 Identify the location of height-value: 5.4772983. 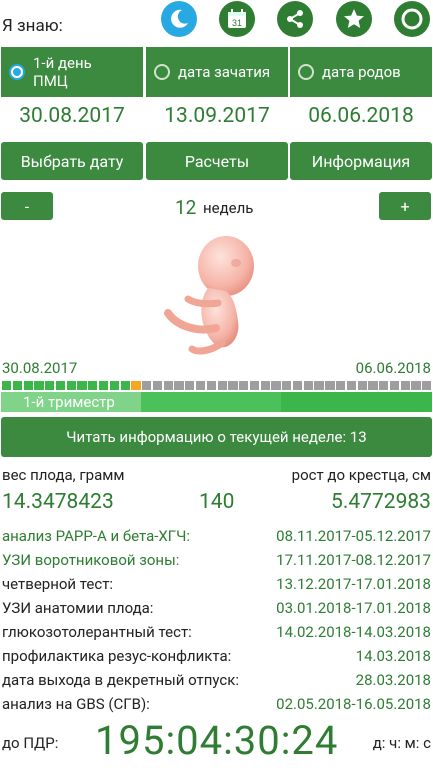
(381, 502).